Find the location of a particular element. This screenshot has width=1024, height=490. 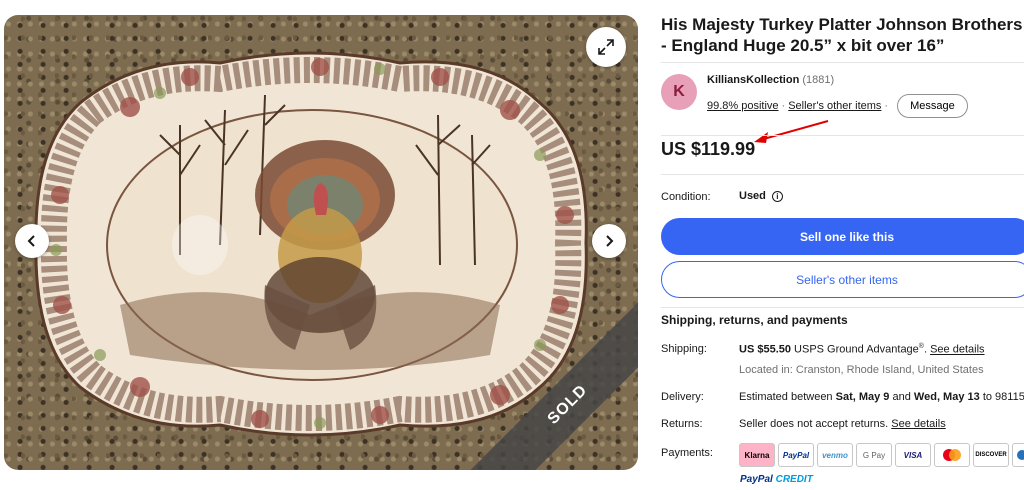

next-image-button is located at coordinates (609, 241).